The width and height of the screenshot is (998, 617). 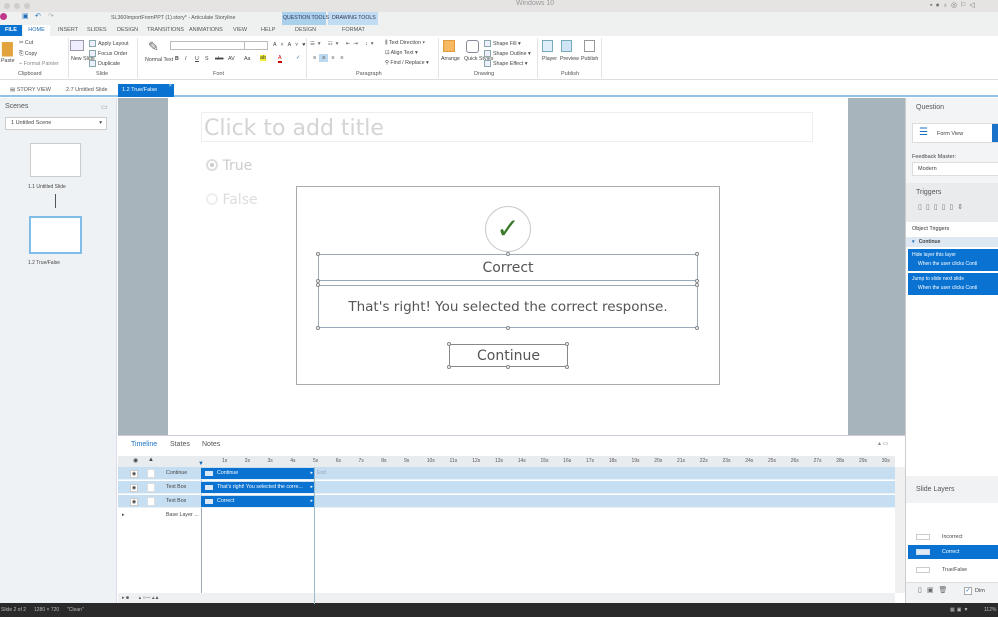 I want to click on slide-view-button, so click(x=995, y=133).